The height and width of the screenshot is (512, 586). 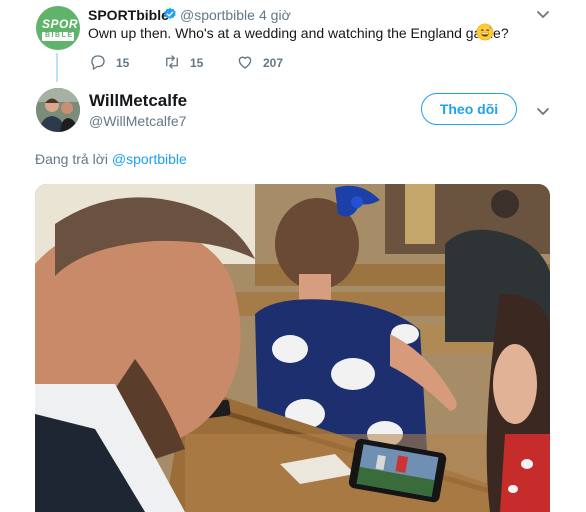 What do you see at coordinates (128, 15) in the screenshot?
I see `parent-display-name: SPORTbible` at bounding box center [128, 15].